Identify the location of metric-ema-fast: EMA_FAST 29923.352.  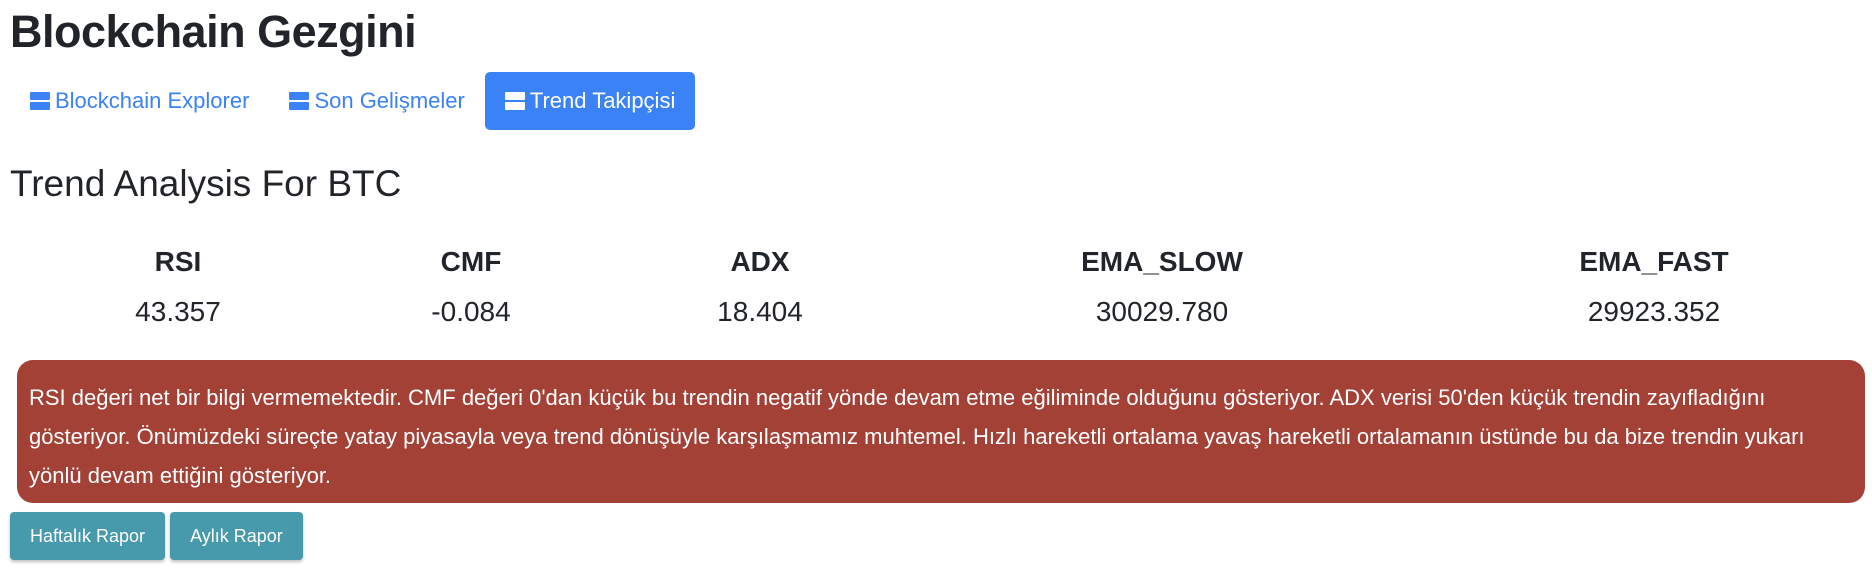
(1654, 287).